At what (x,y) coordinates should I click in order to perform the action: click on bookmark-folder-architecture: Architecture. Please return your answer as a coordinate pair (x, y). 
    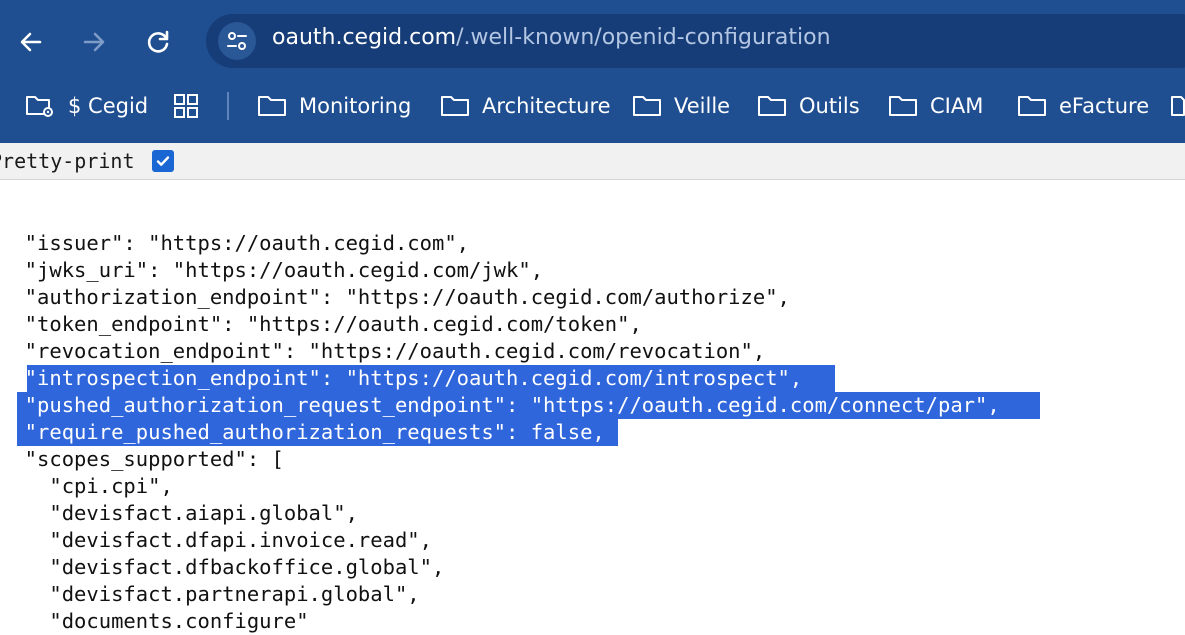
    Looking at the image, I should click on (525, 106).